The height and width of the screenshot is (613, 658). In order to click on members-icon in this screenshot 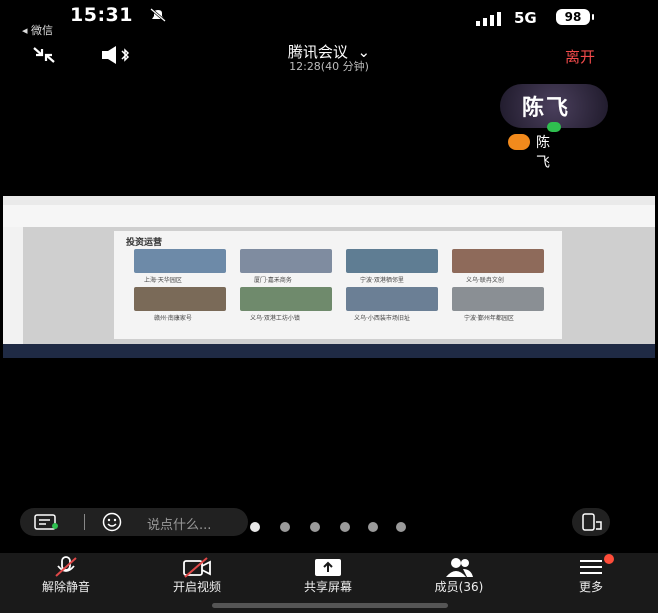, I will do `click(459, 567)`.